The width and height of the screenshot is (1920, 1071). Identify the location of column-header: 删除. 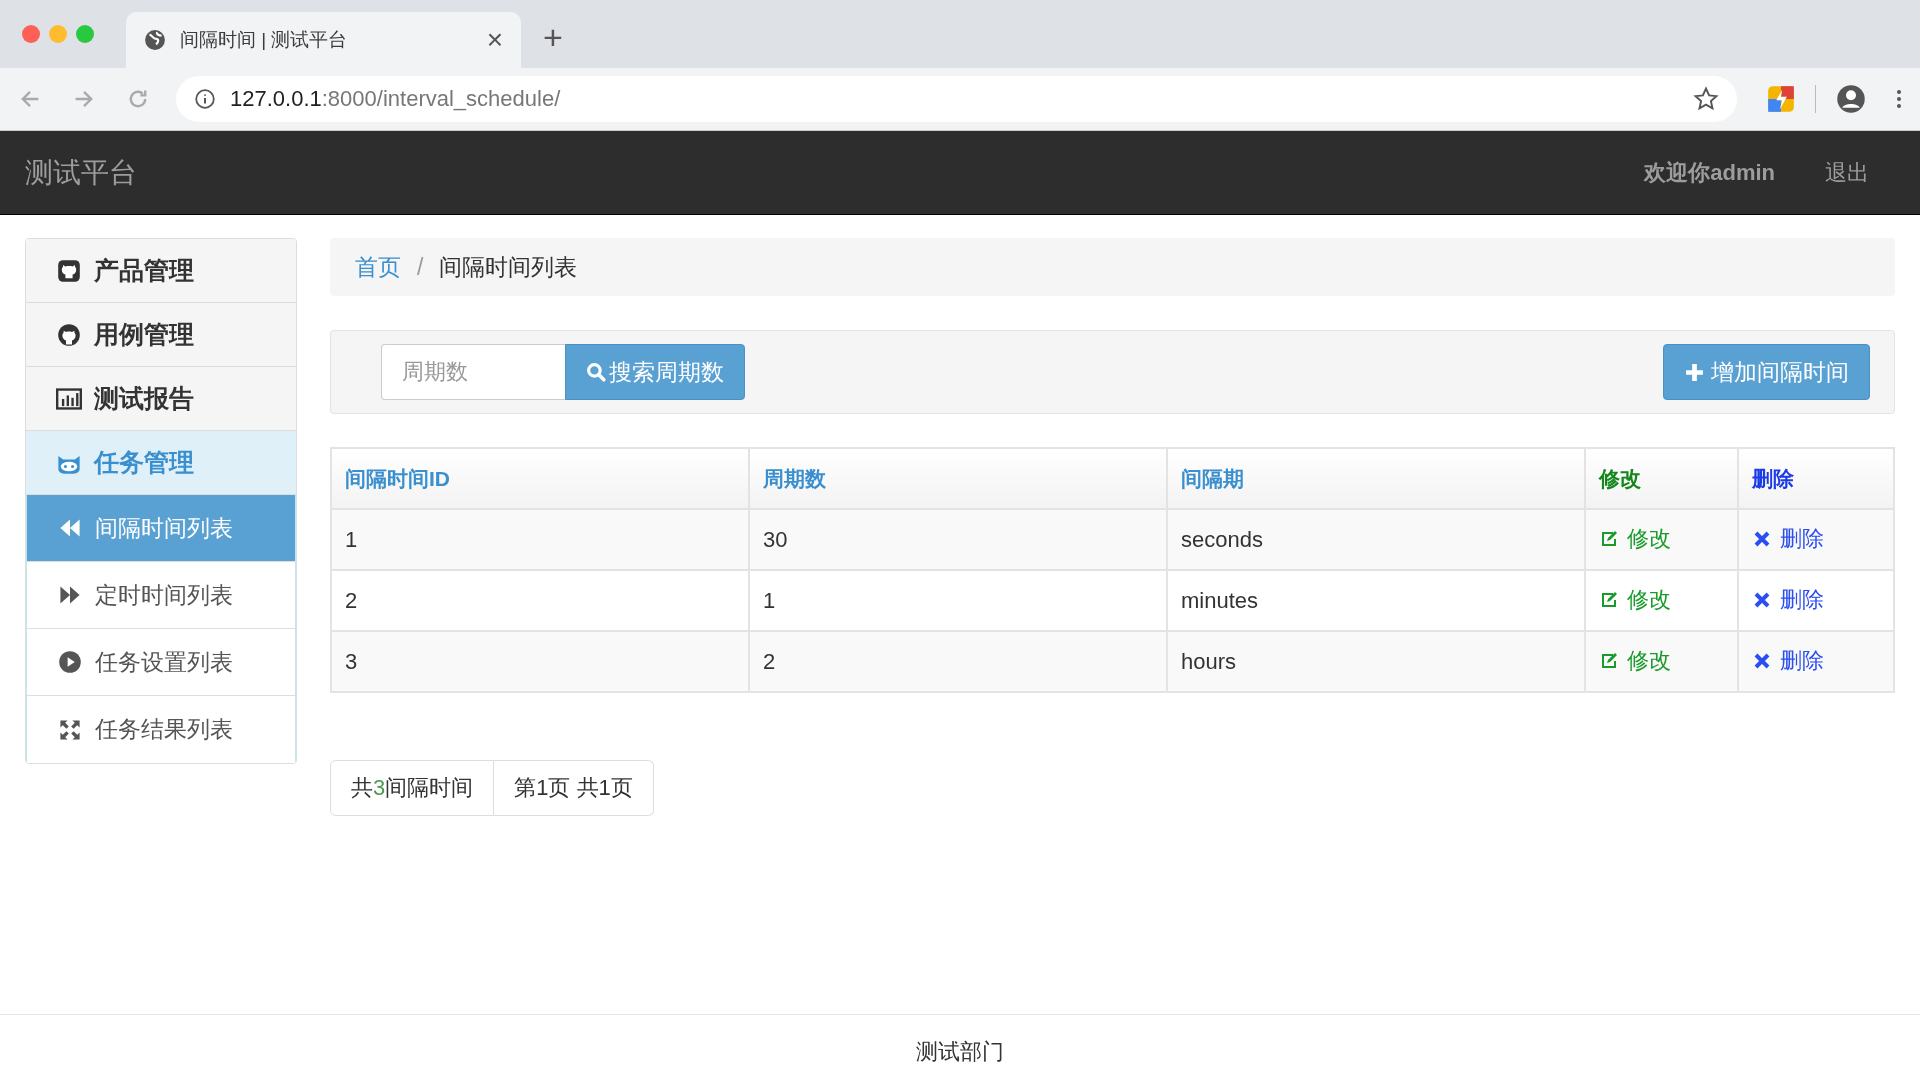
(1816, 478).